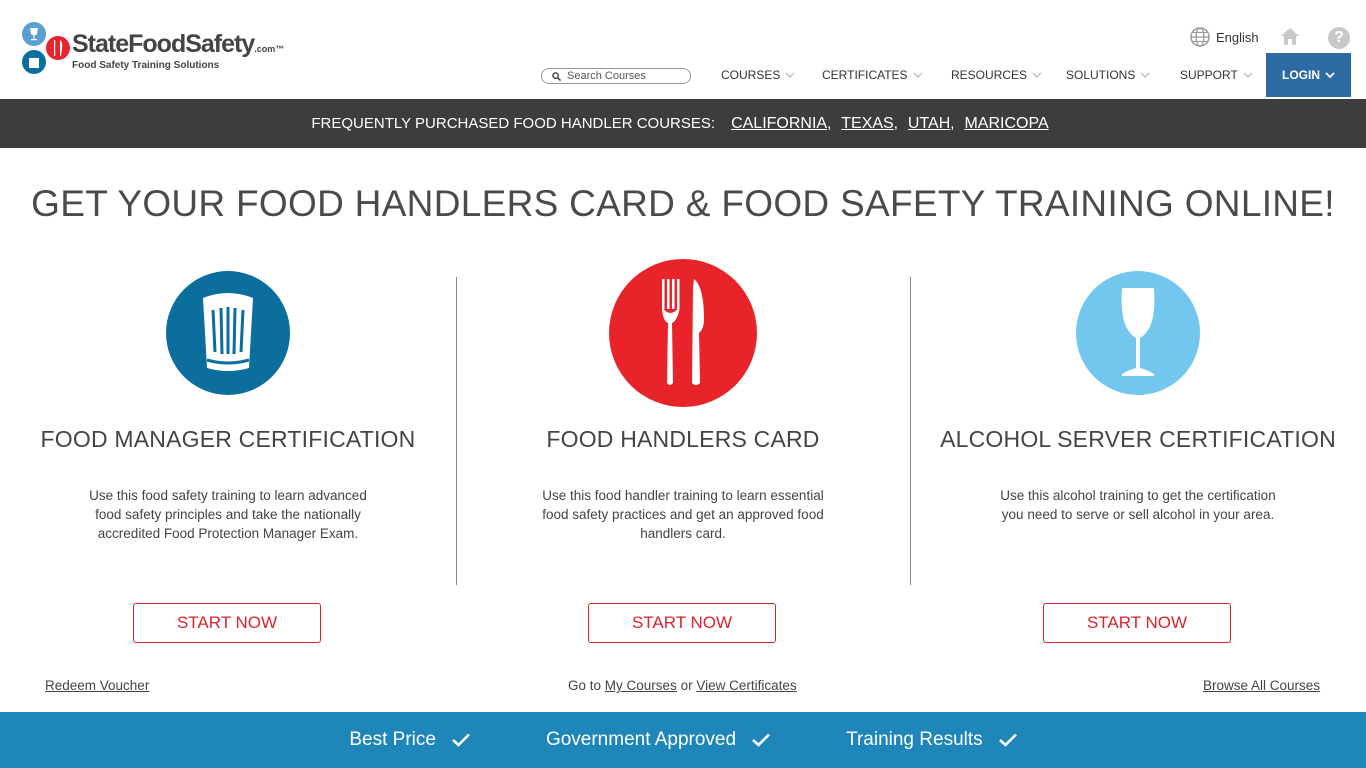 The width and height of the screenshot is (1366, 768). I want to click on course-title: FOOD HANDLERS CARD, so click(683, 439).